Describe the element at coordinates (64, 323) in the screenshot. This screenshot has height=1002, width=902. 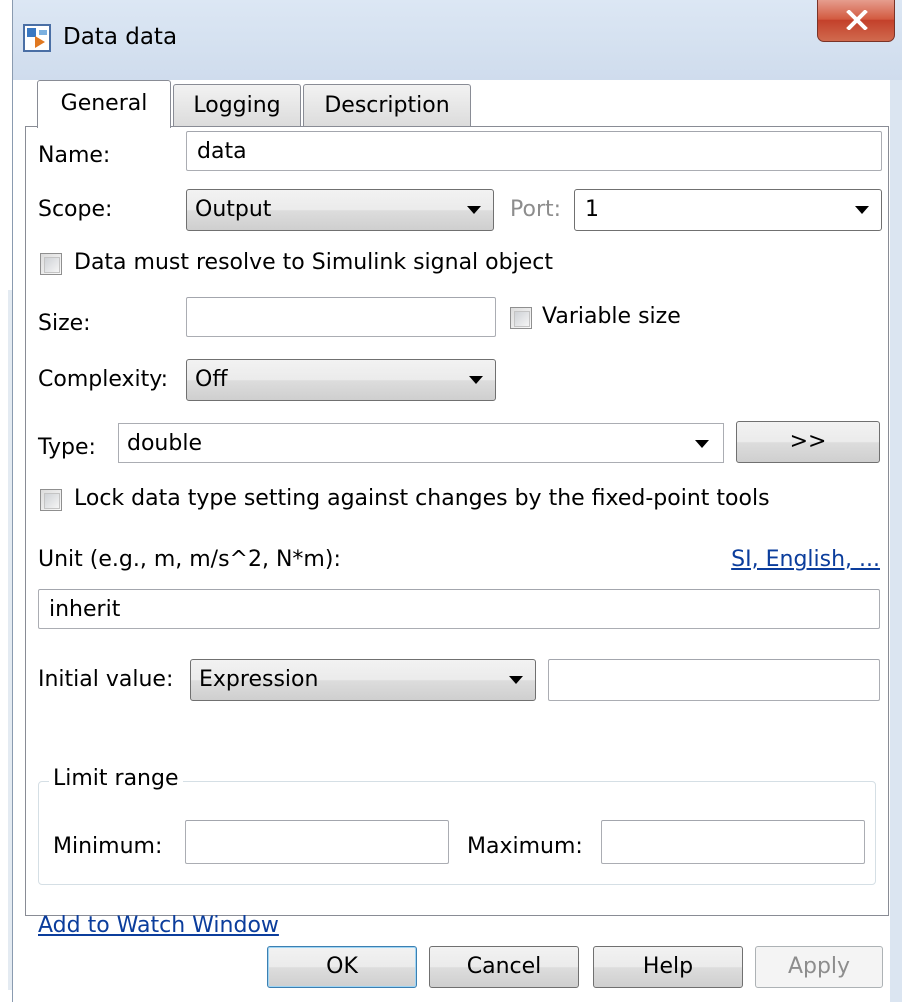
I see `size-label: Size:` at that location.